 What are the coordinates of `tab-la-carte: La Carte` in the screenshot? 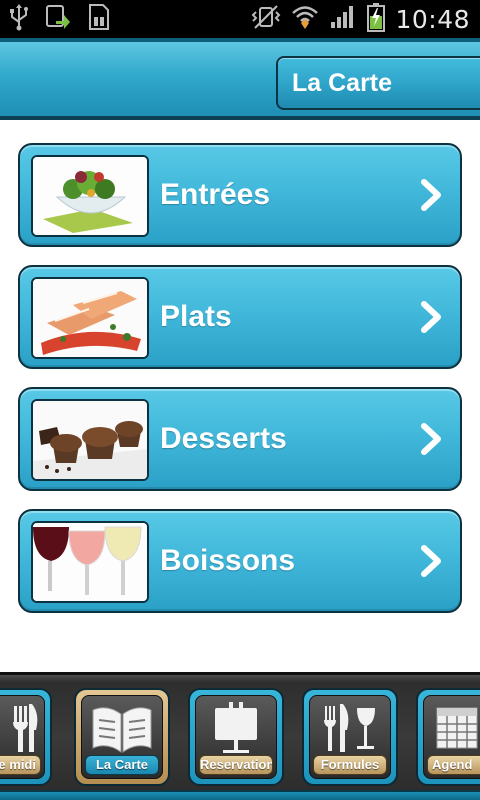 It's located at (122, 737).